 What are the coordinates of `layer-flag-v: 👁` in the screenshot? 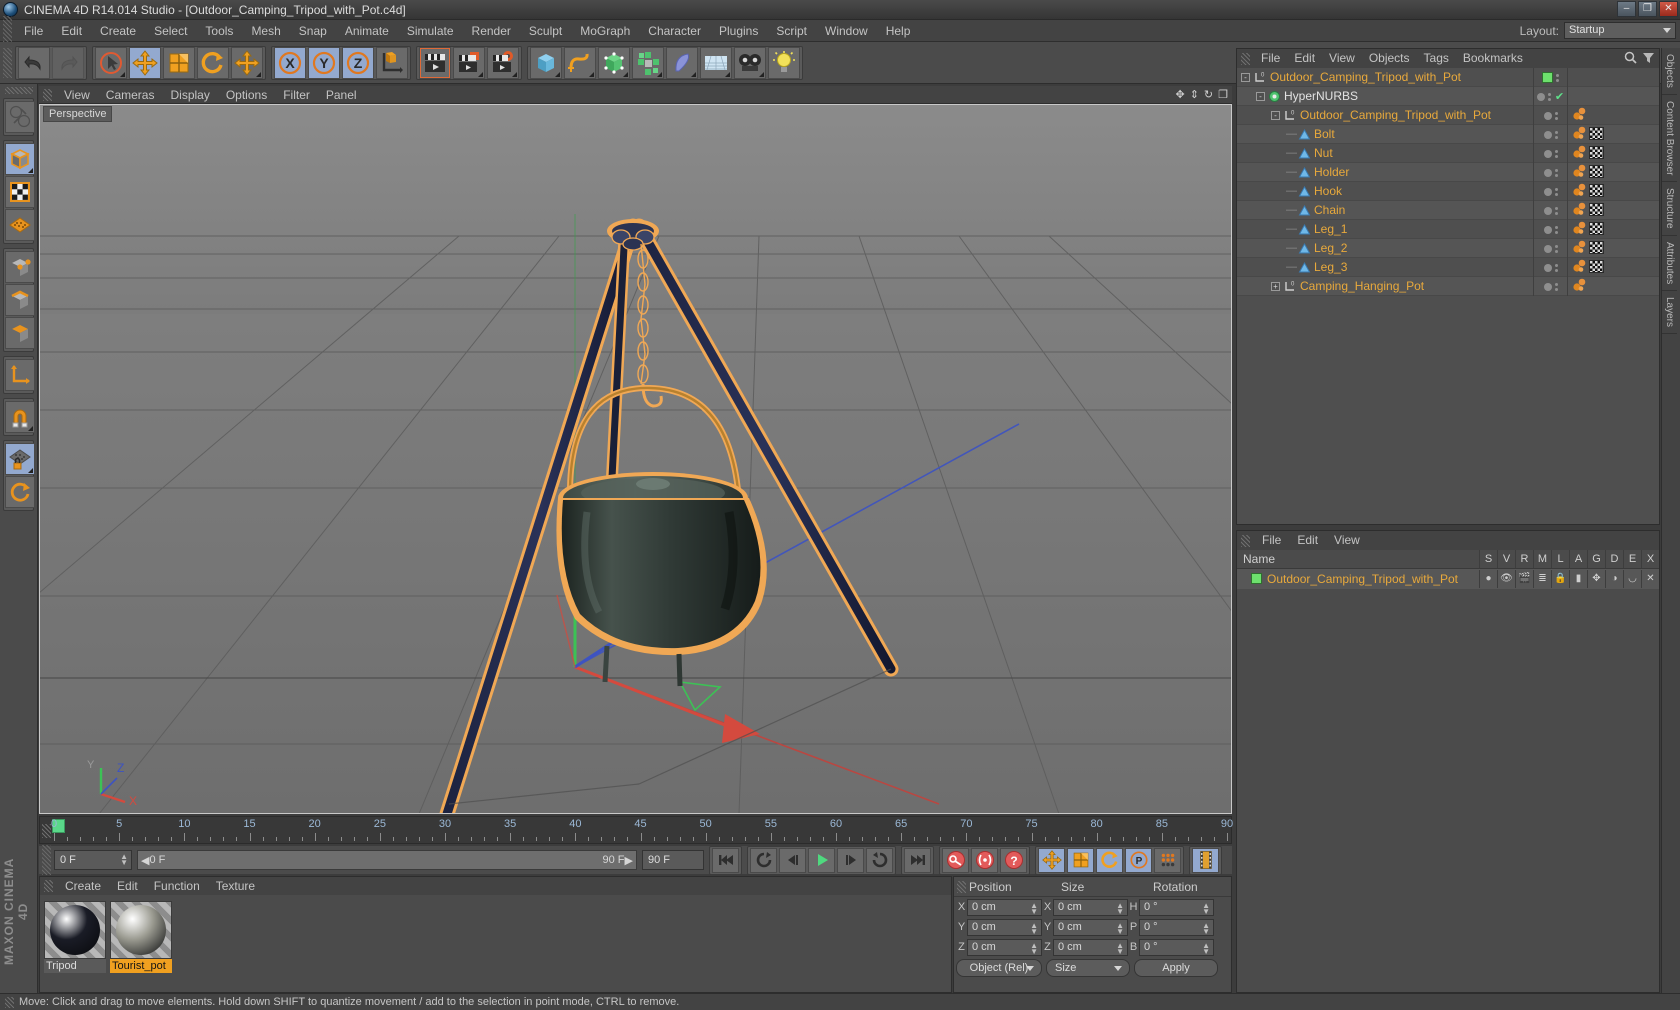 It's located at (1506, 579).